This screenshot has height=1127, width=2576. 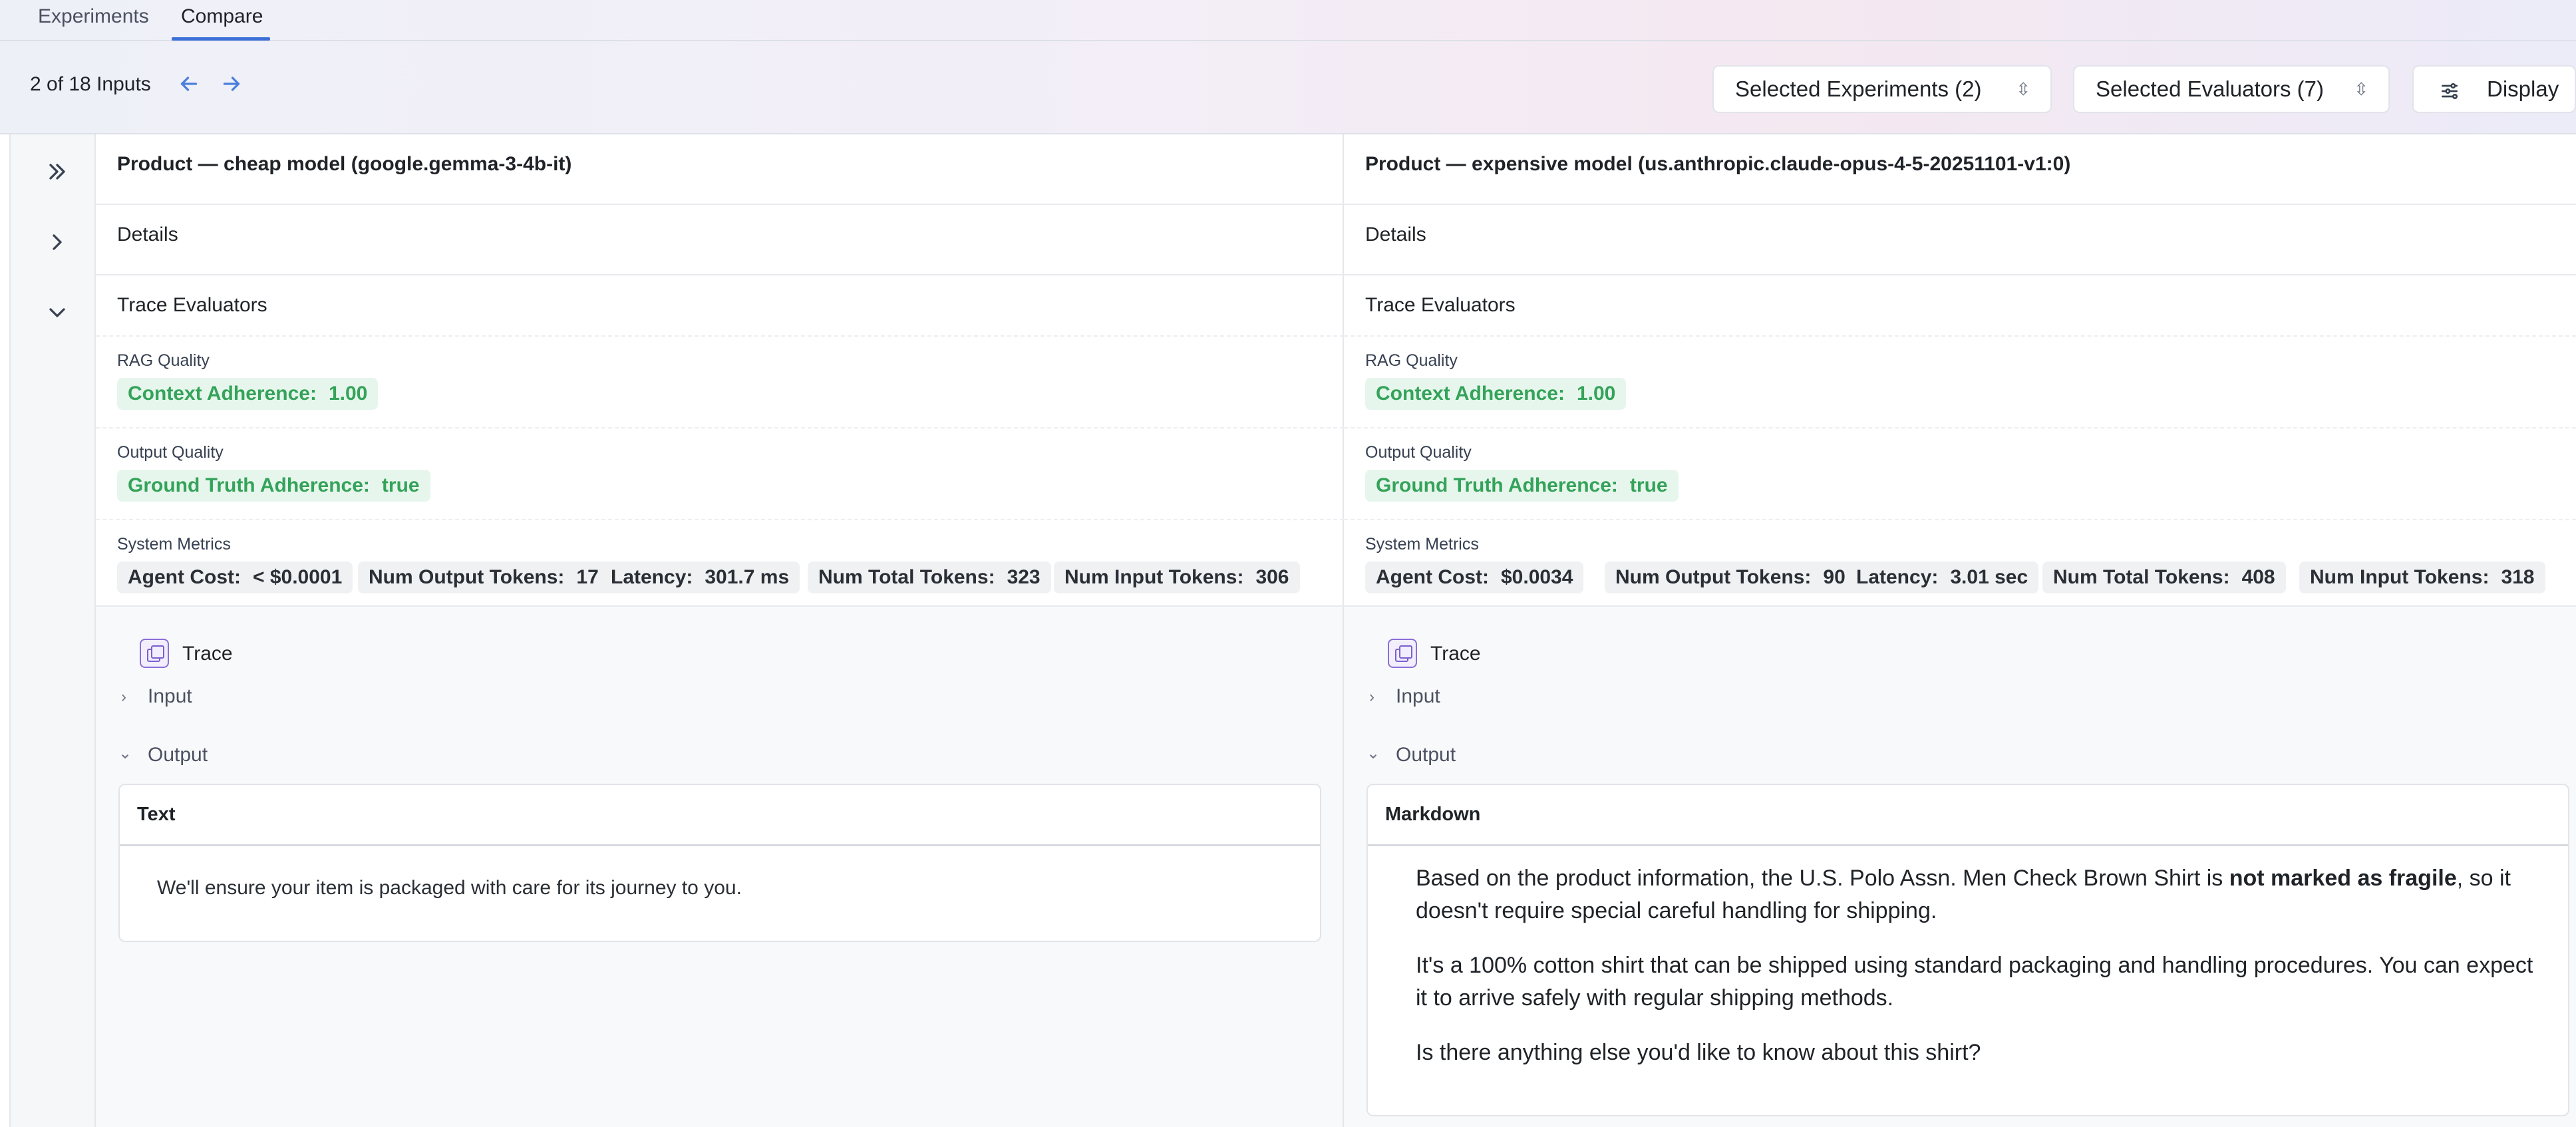 I want to click on card-title: Text, so click(x=156, y=814).